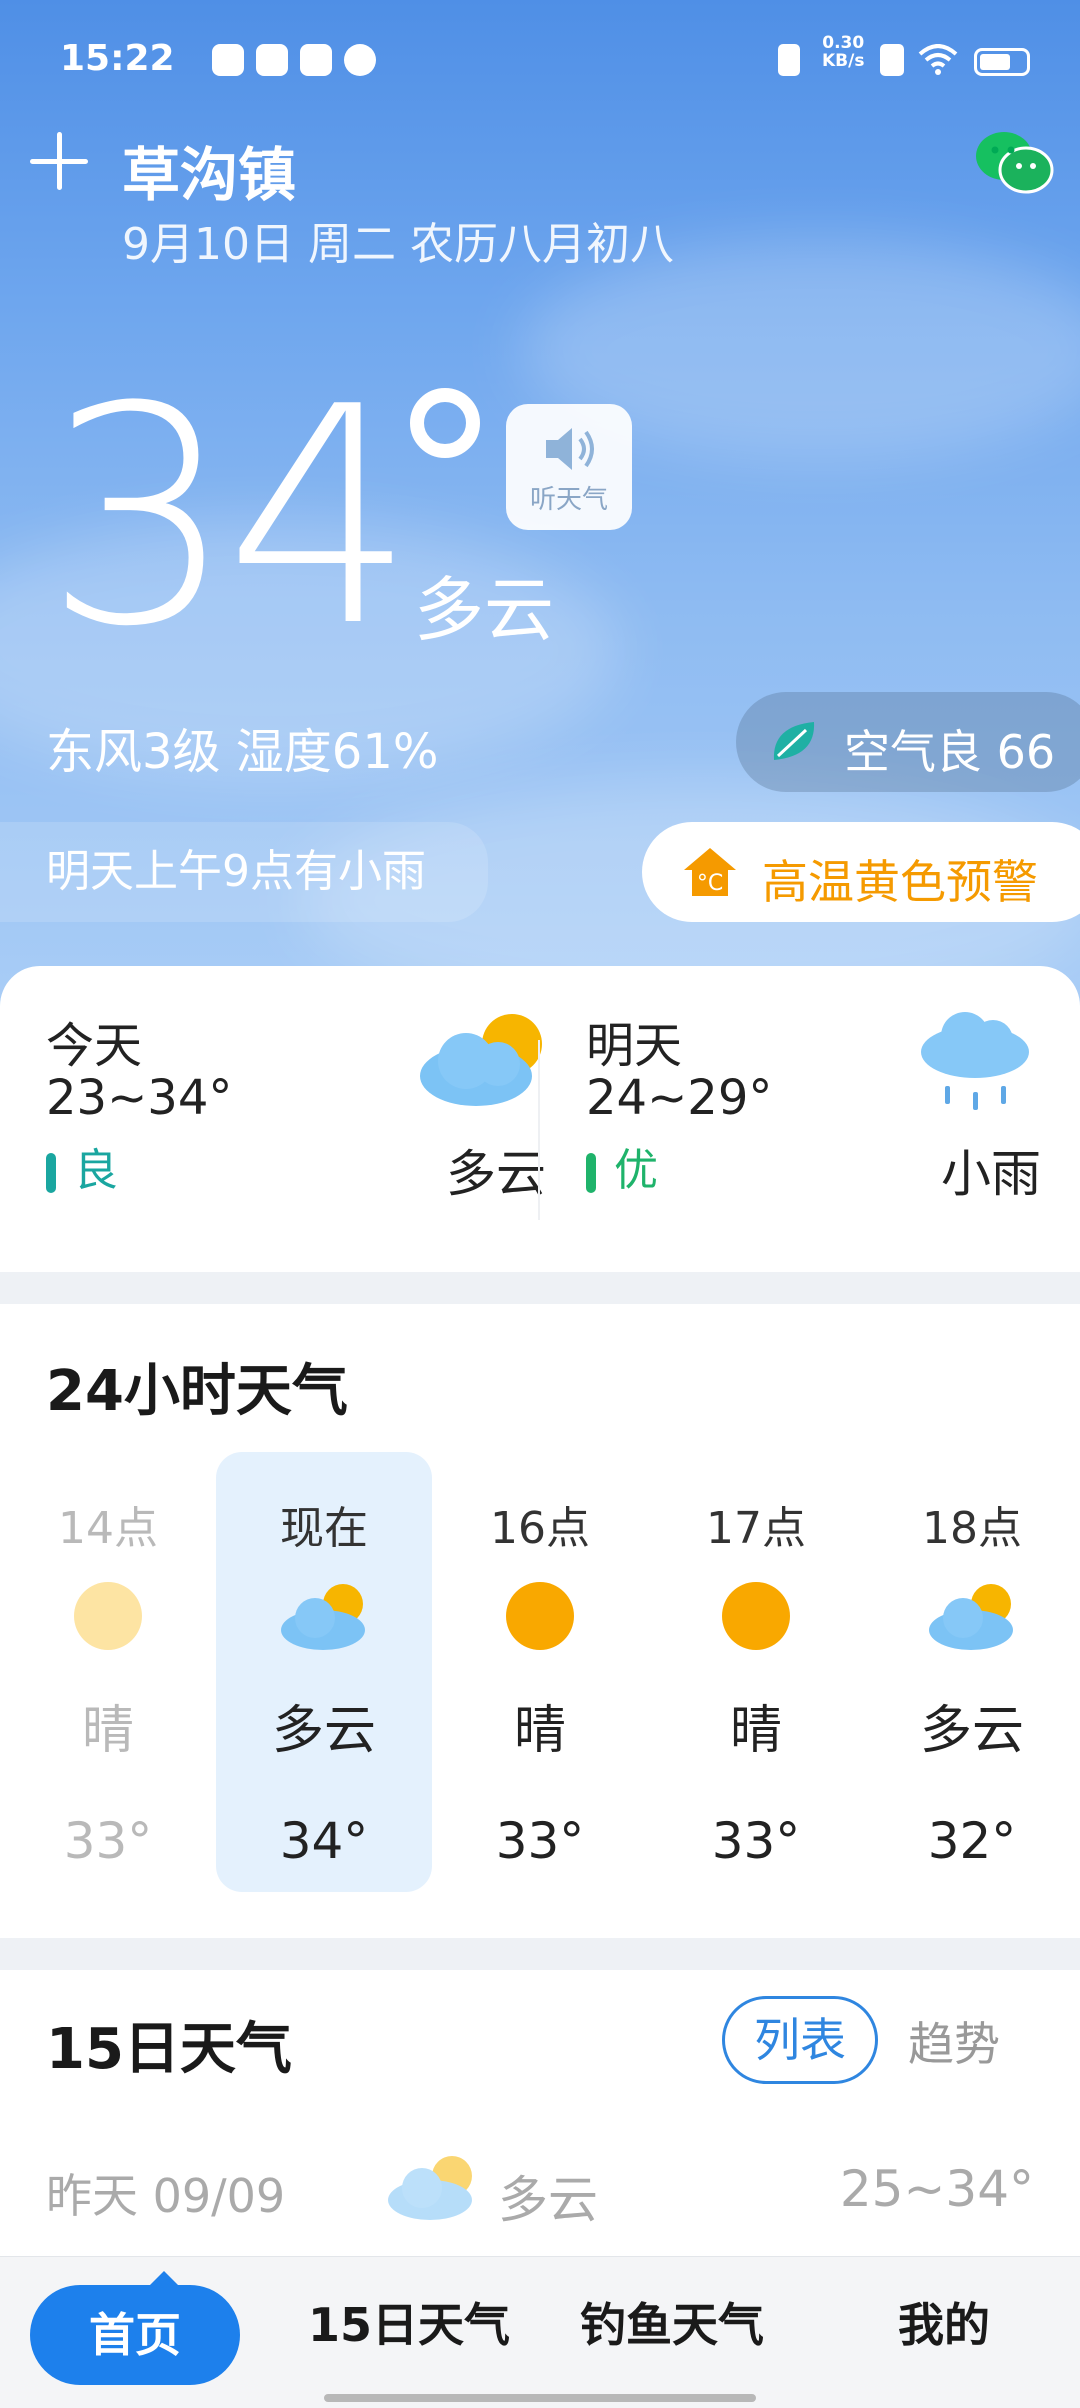  Describe the element at coordinates (756, 1672) in the screenshot. I see `hour-item: 17点 晴 33°` at that location.